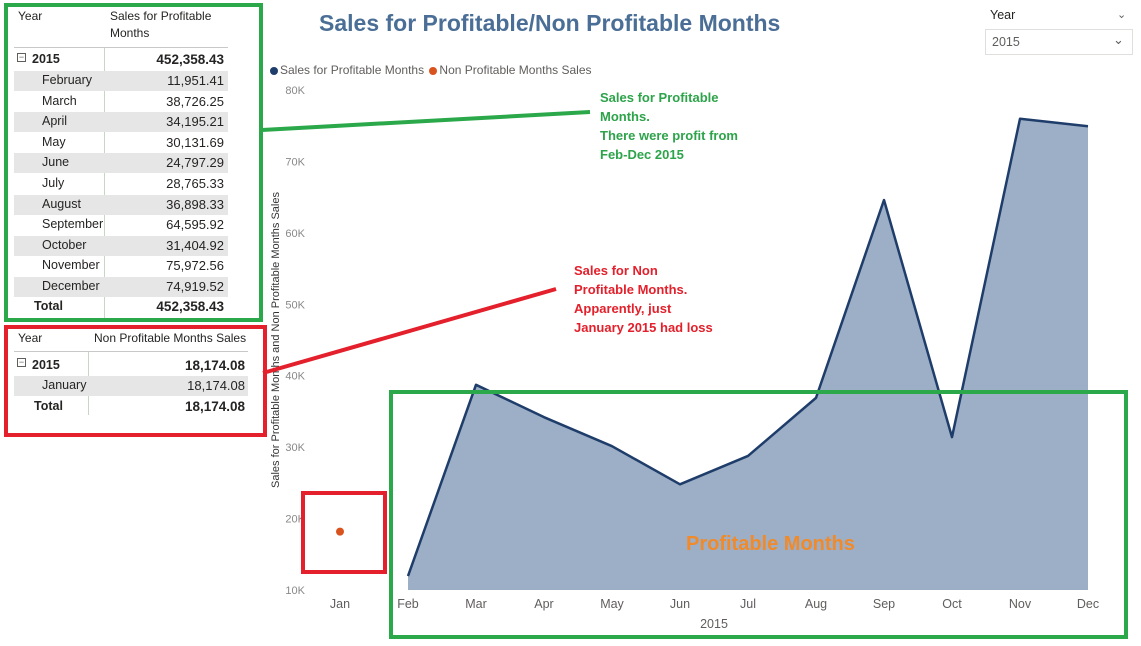 The image size is (1141, 646). I want to click on y-tick-label: 70K, so click(295, 162).